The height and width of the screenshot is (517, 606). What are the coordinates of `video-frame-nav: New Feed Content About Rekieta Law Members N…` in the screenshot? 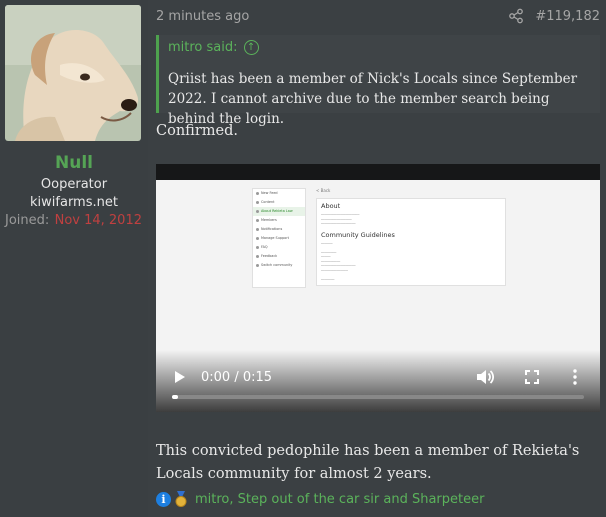 It's located at (279, 238).